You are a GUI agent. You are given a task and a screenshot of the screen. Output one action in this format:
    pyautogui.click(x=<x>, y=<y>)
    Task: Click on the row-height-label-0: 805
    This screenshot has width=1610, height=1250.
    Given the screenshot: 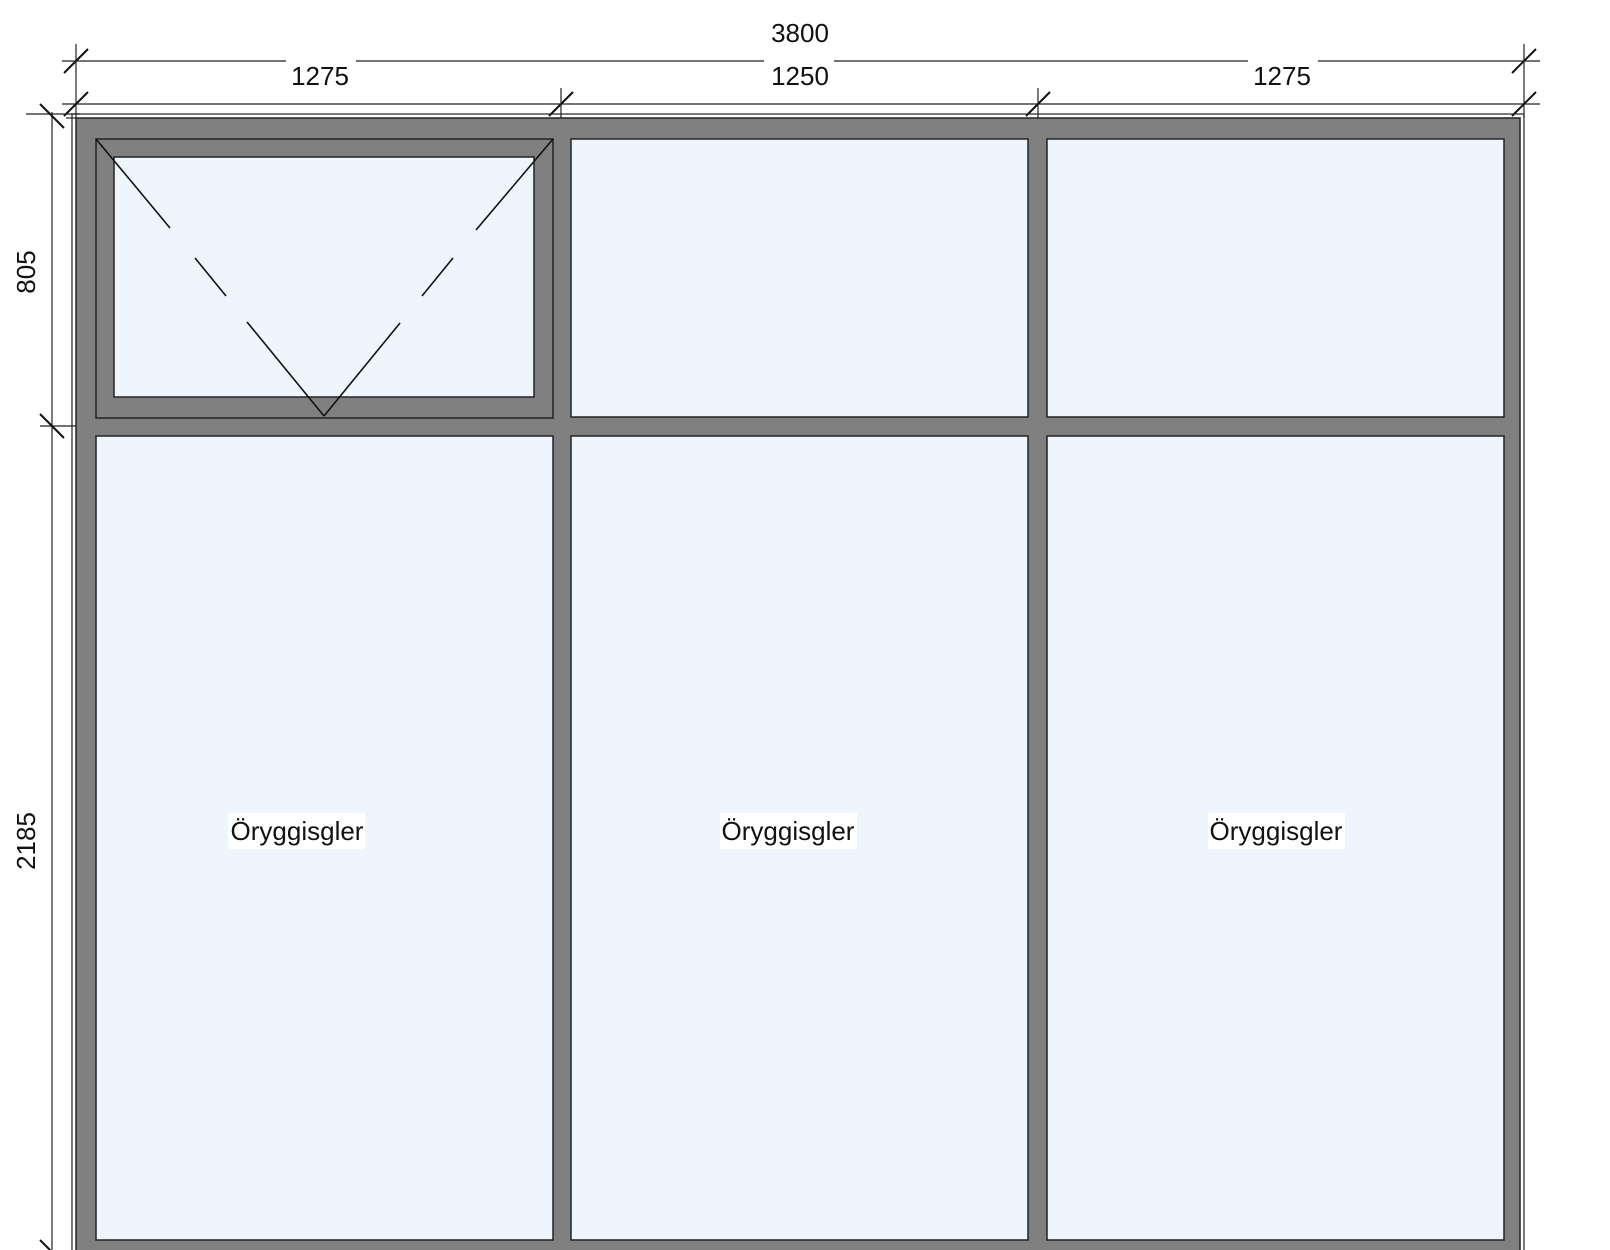 What is the action you would take?
    pyautogui.click(x=26, y=271)
    